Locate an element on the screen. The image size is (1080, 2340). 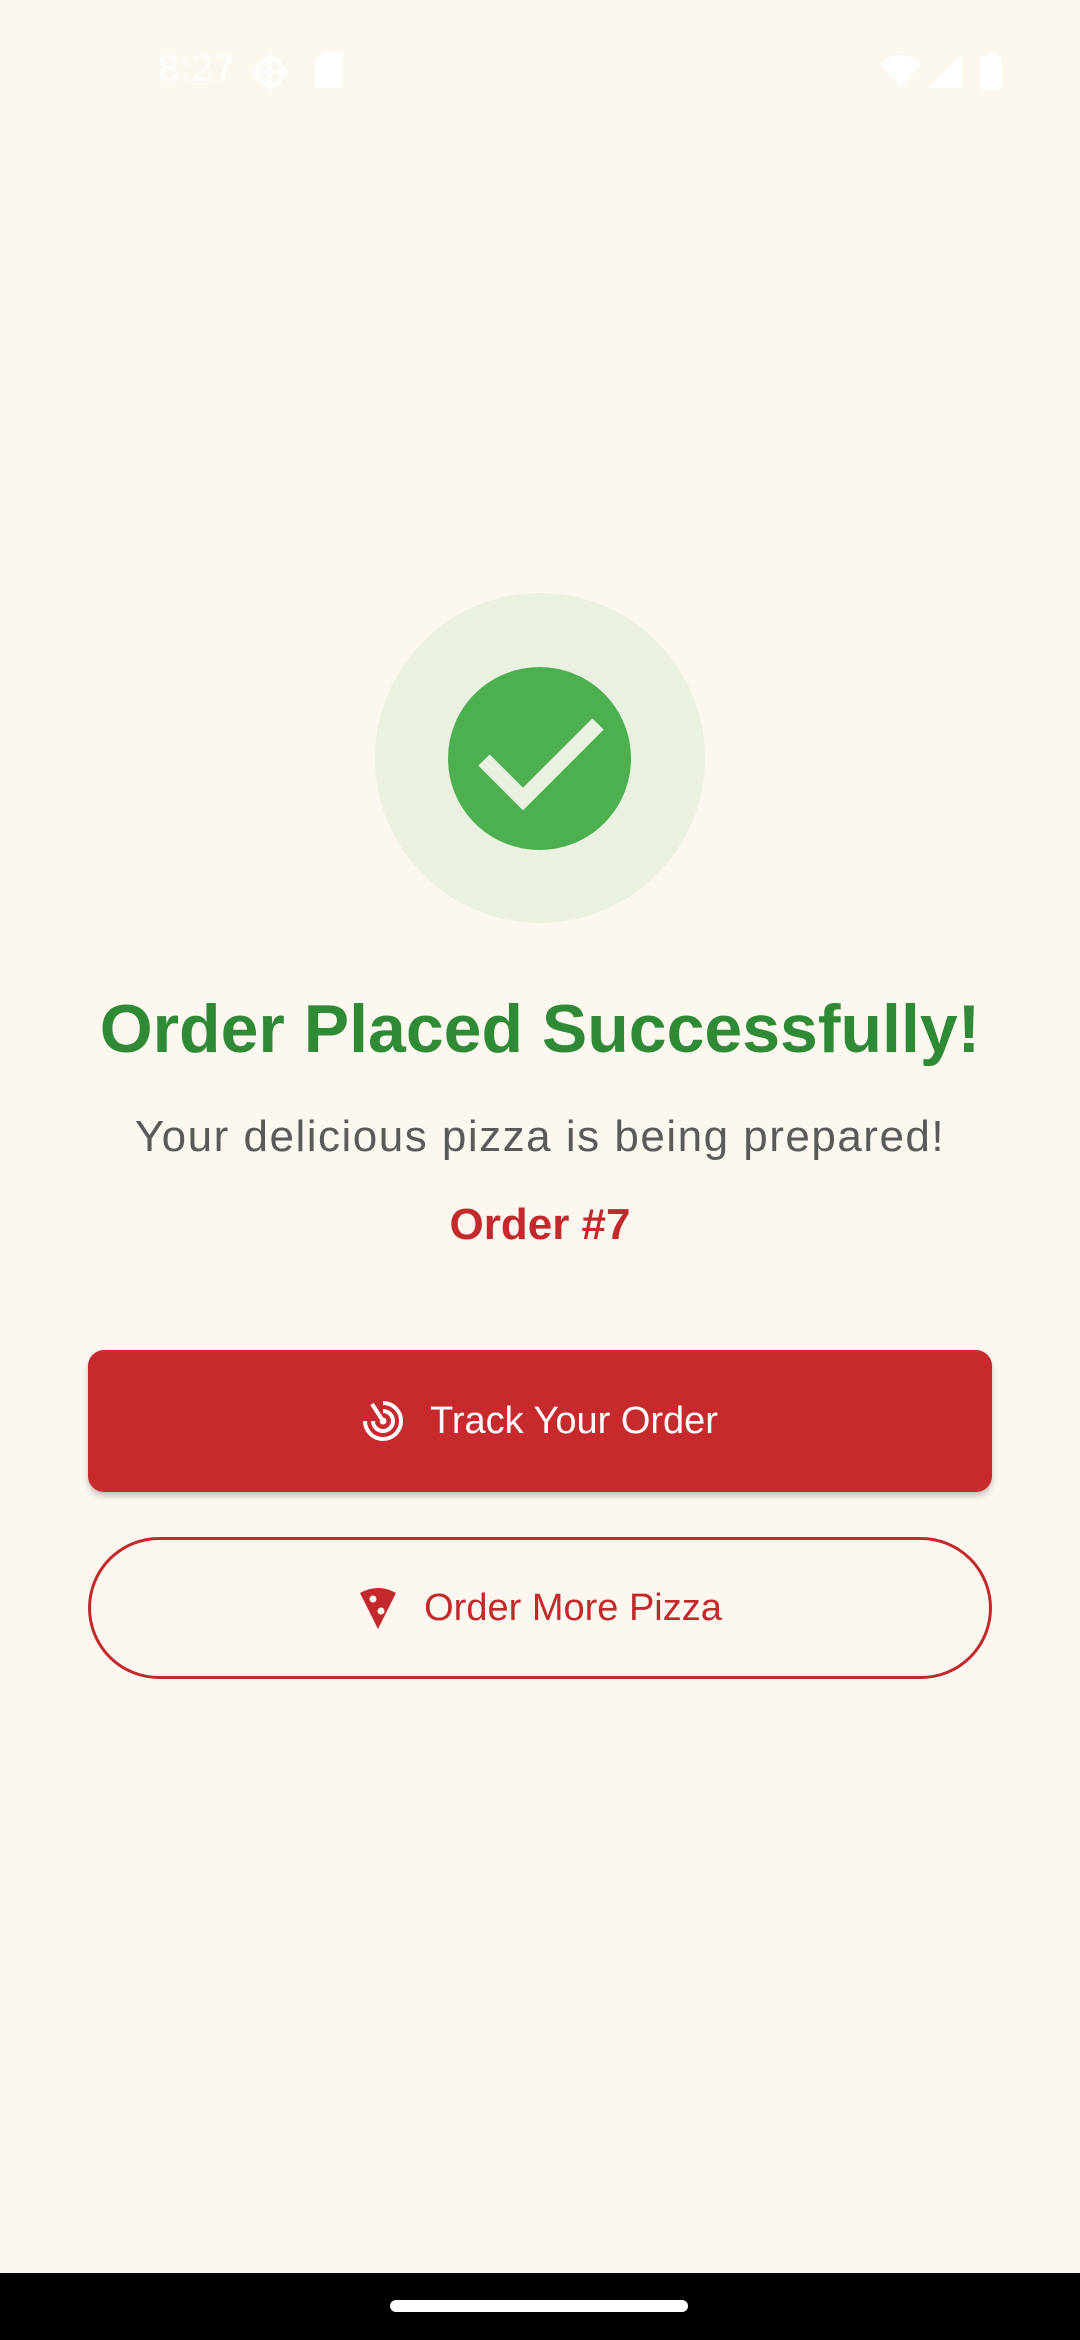
pizza-slice-icon is located at coordinates (378, 1608).